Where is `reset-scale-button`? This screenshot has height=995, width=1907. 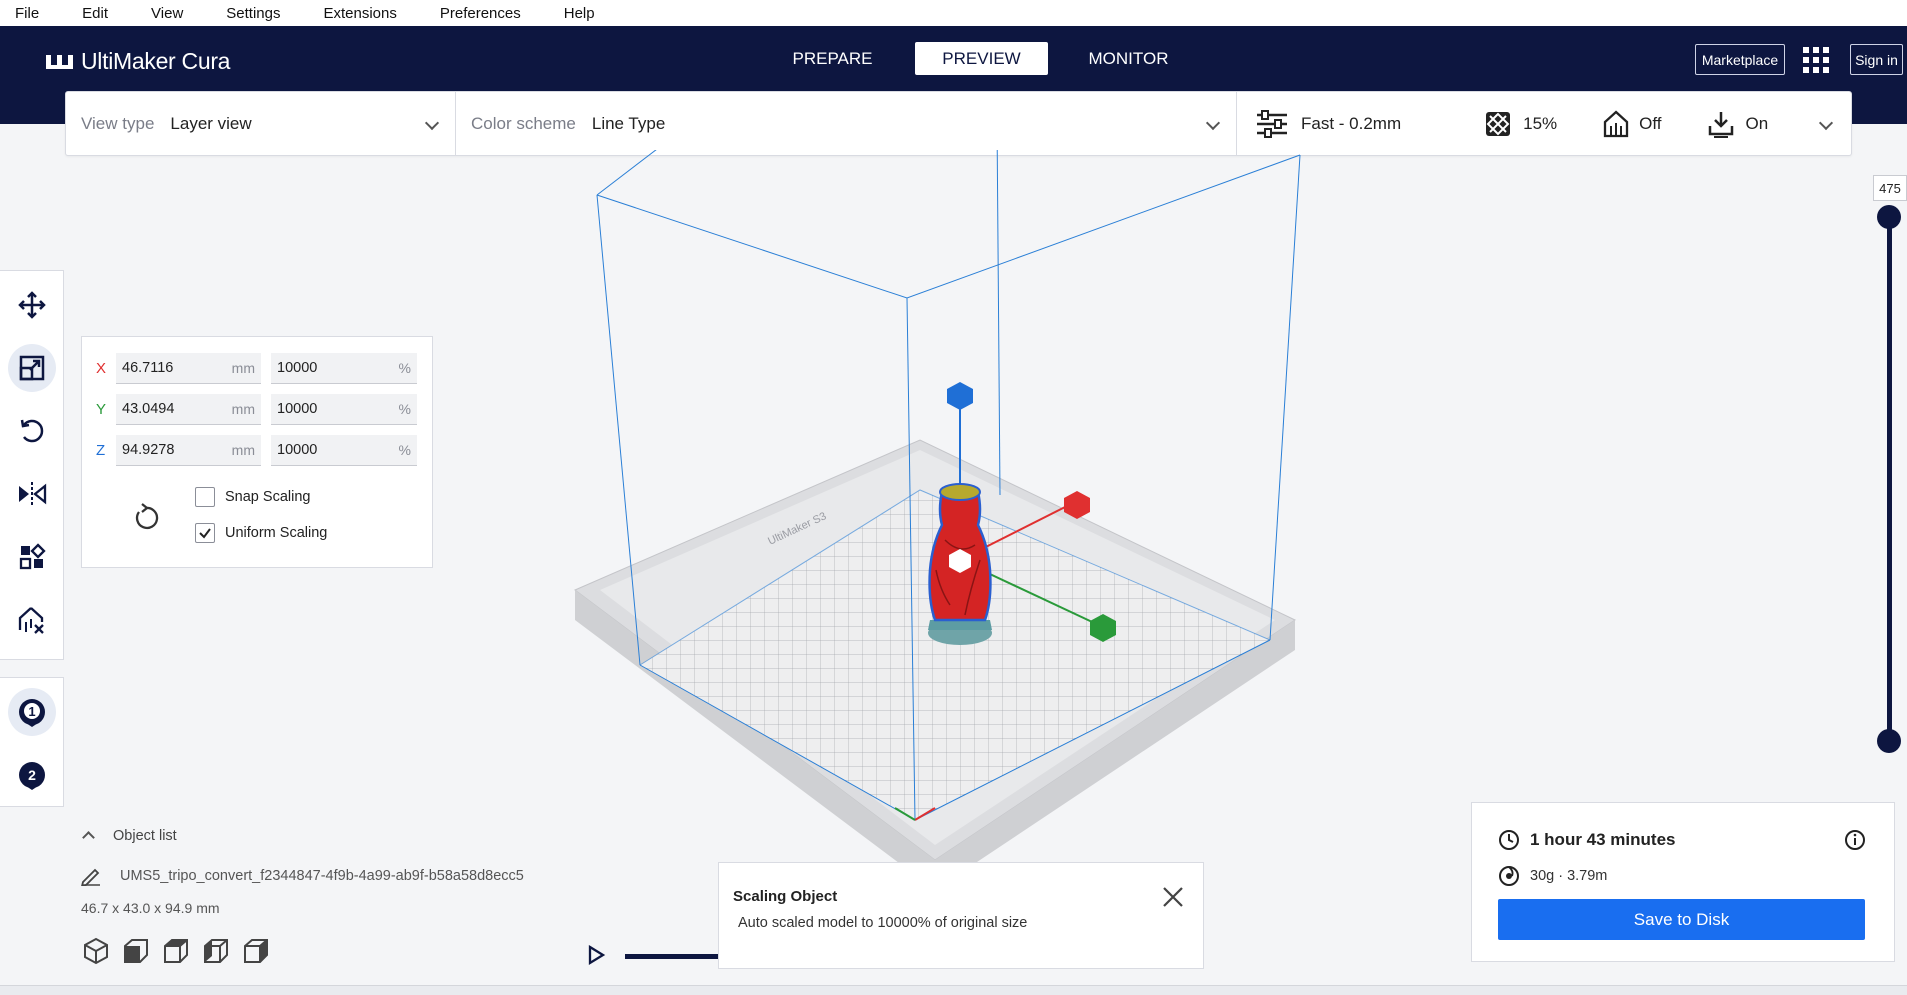
reset-scale-button is located at coordinates (146, 519).